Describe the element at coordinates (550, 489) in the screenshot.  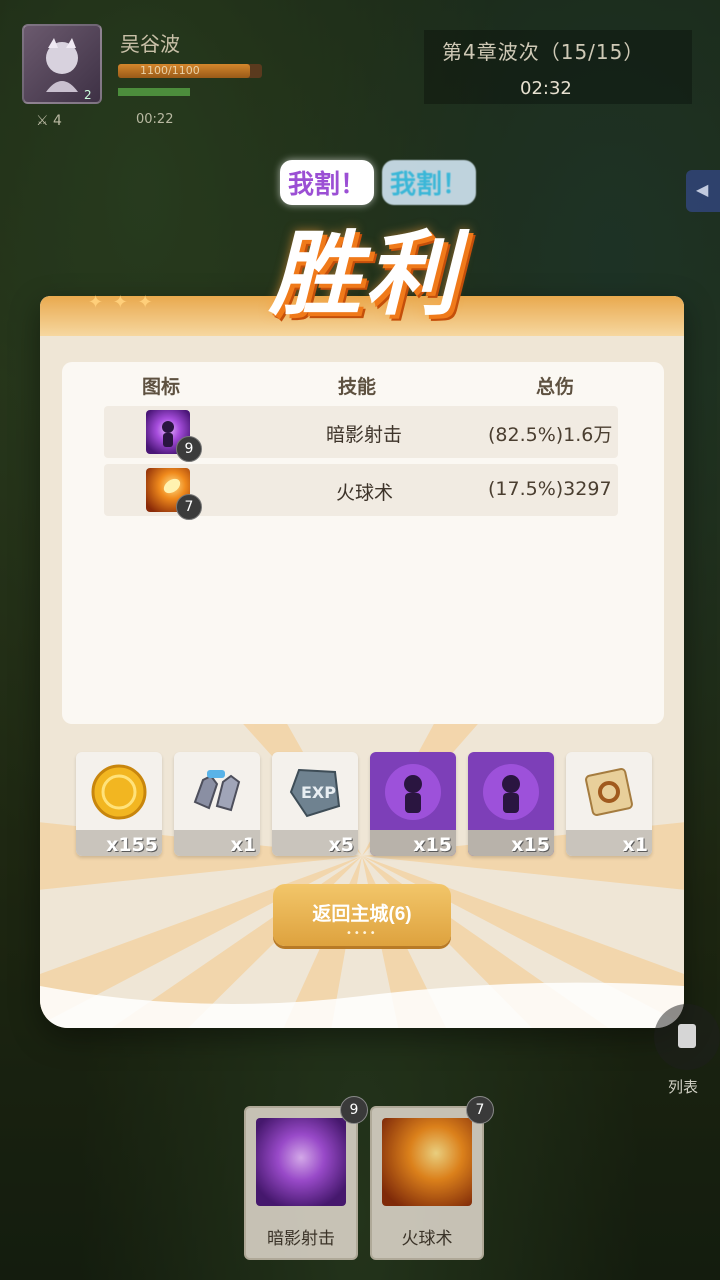
I see `skill-damage: (17.5%)3297` at that location.